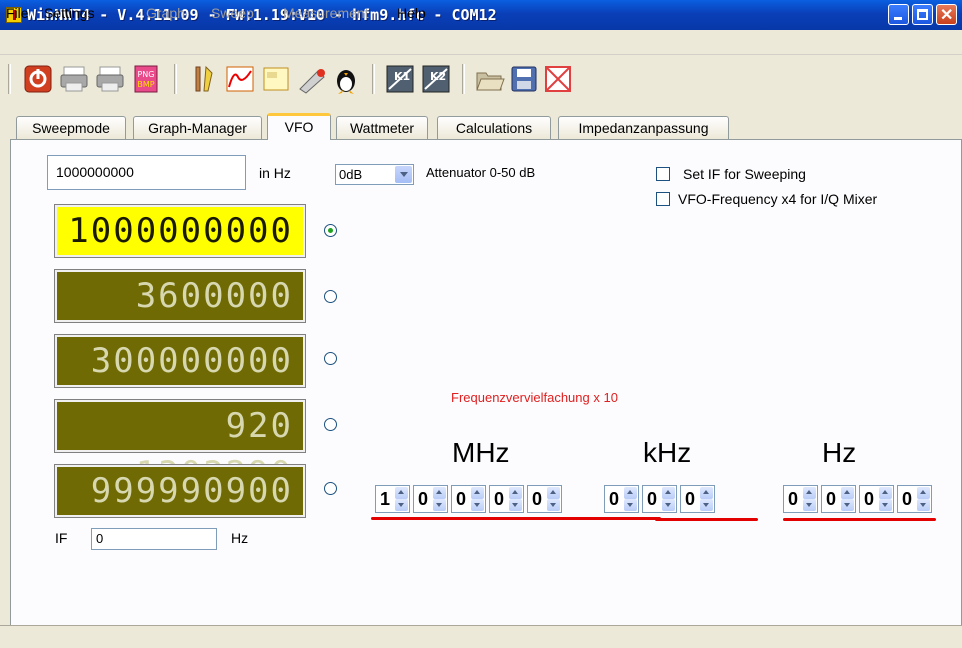 This screenshot has height=648, width=962. I want to click on status-bar, so click(481, 636).